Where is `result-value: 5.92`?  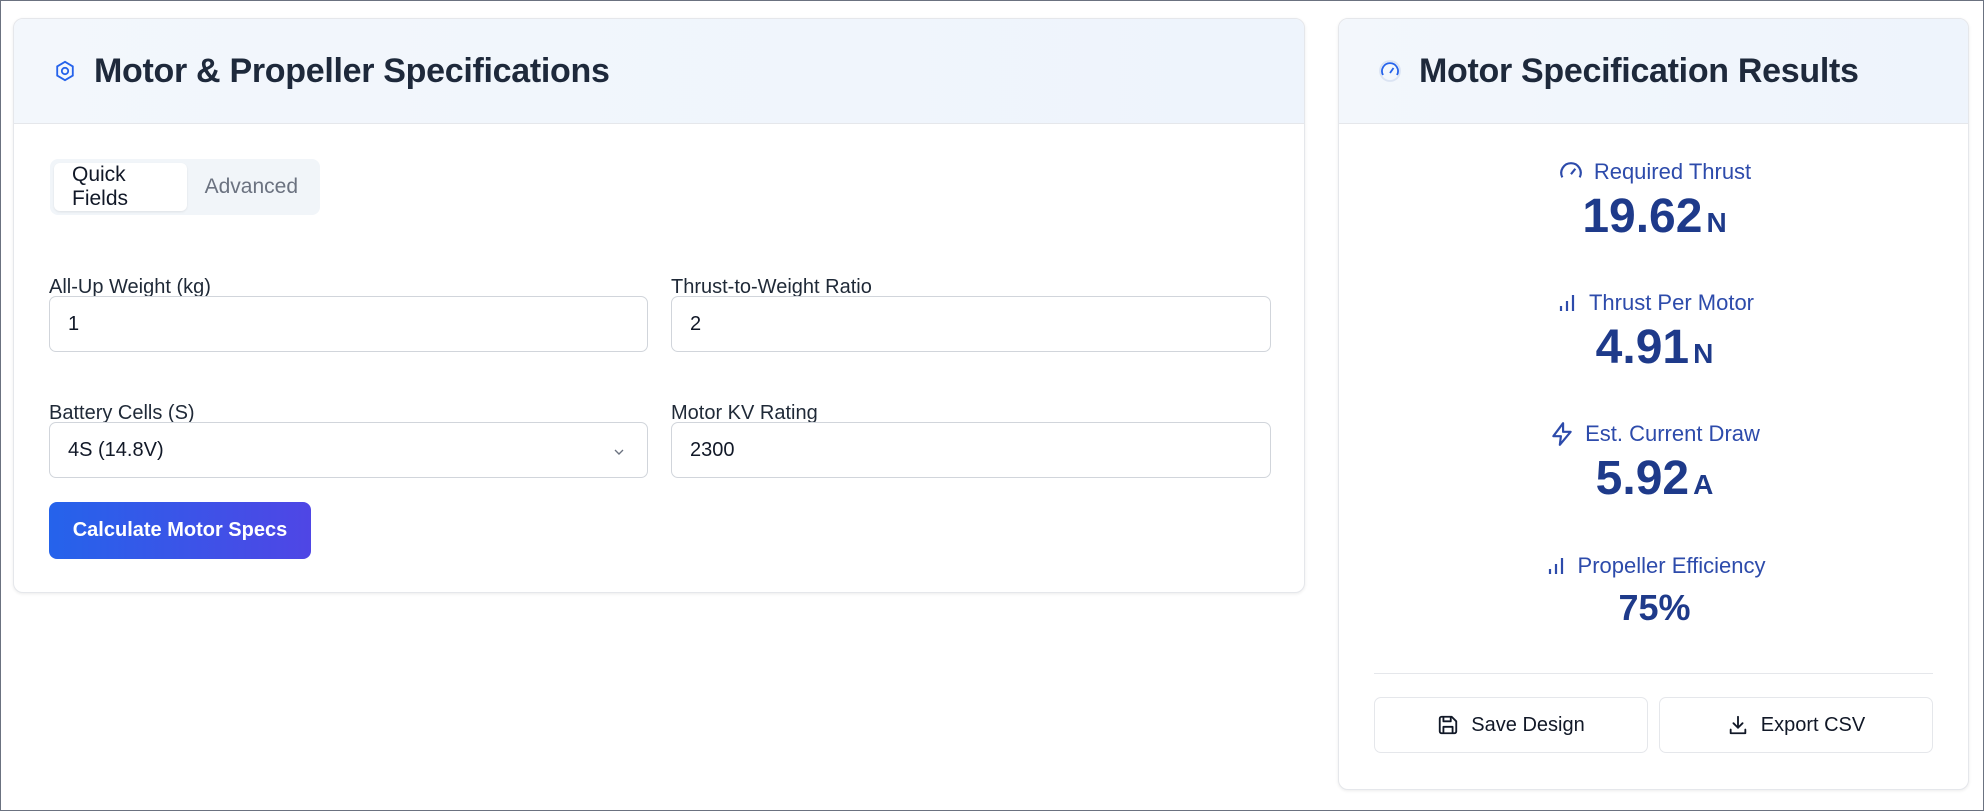
result-value: 5.92 is located at coordinates (1642, 478).